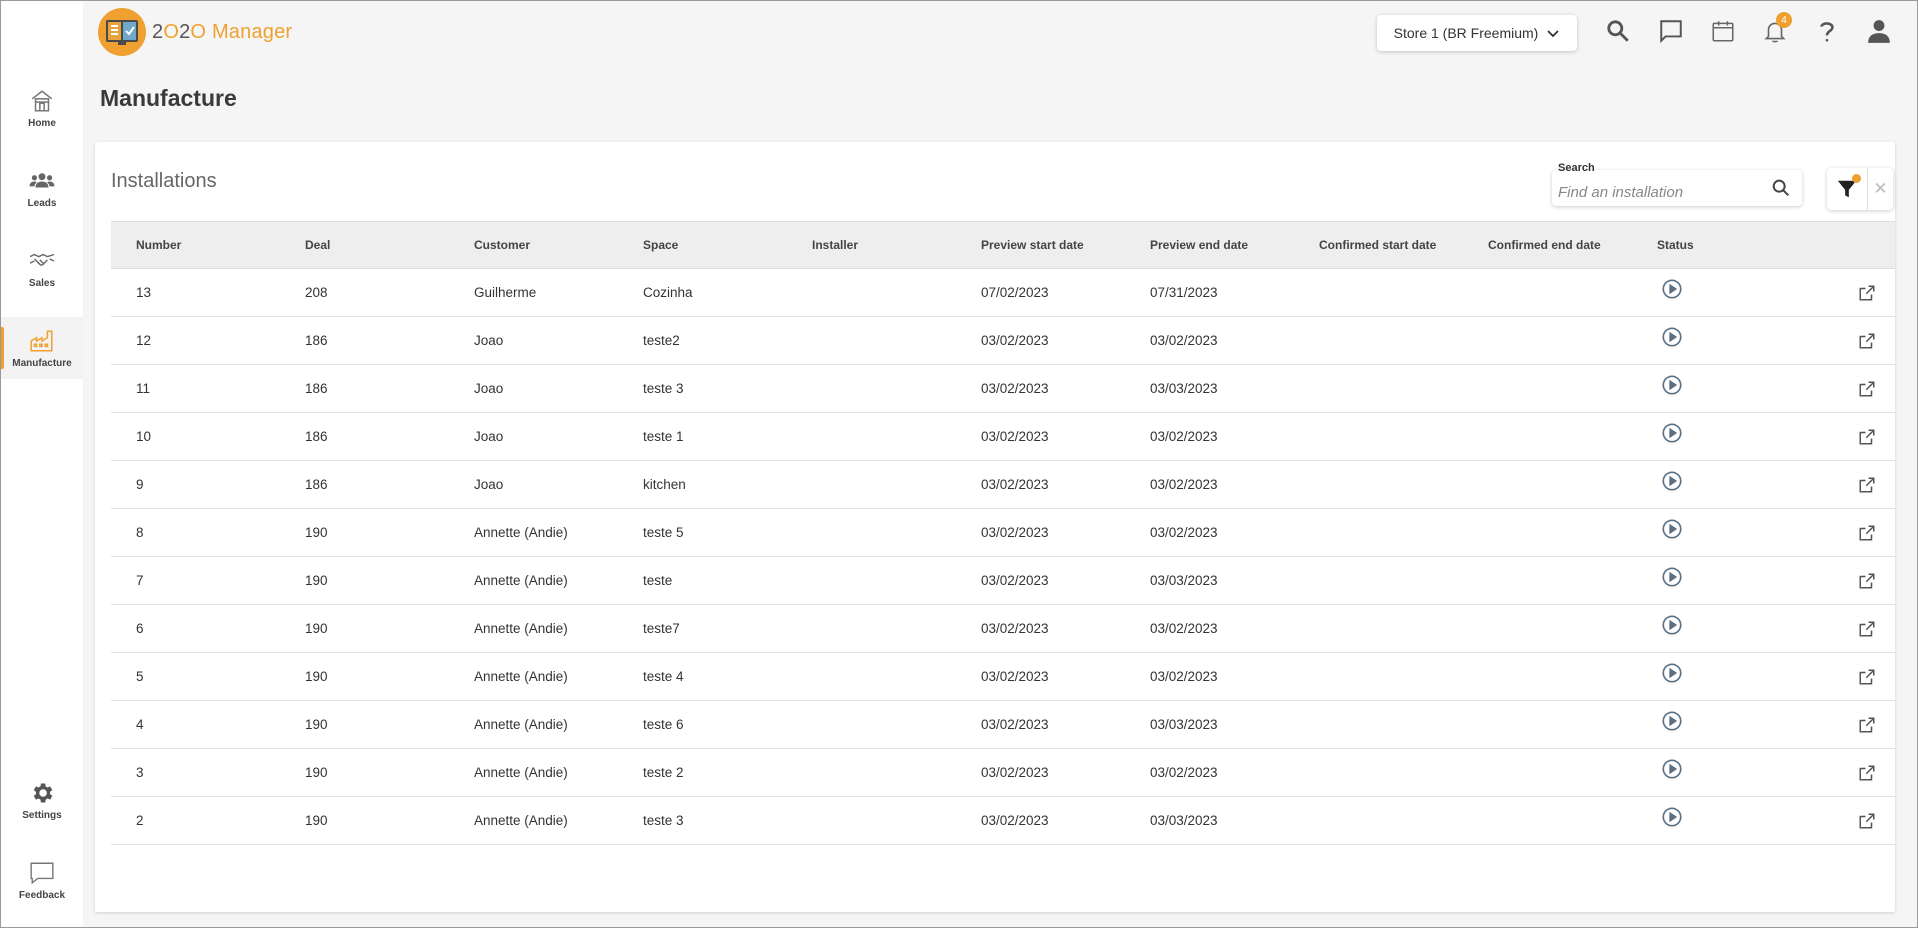  I want to click on cell-space: teste 6, so click(663, 724).